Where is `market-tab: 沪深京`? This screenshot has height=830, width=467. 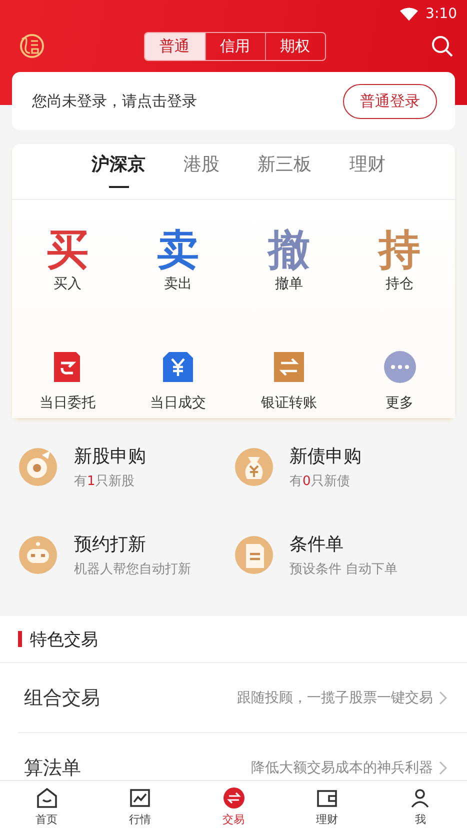
market-tab: 沪深京 is located at coordinates (119, 171).